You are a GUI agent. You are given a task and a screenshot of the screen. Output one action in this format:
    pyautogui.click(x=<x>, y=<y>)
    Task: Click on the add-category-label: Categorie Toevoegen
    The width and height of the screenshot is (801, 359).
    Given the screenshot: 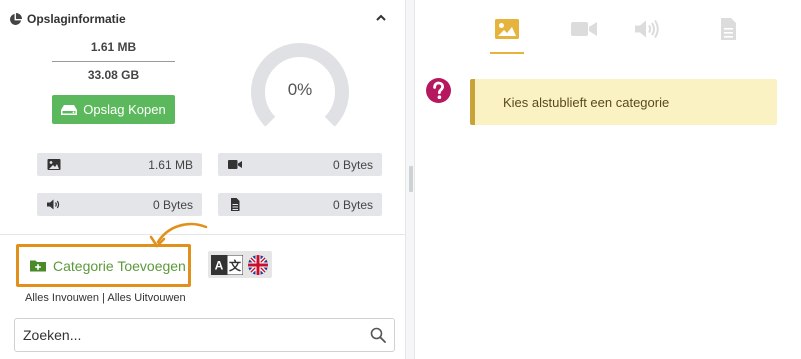 What is the action you would take?
    pyautogui.click(x=119, y=265)
    